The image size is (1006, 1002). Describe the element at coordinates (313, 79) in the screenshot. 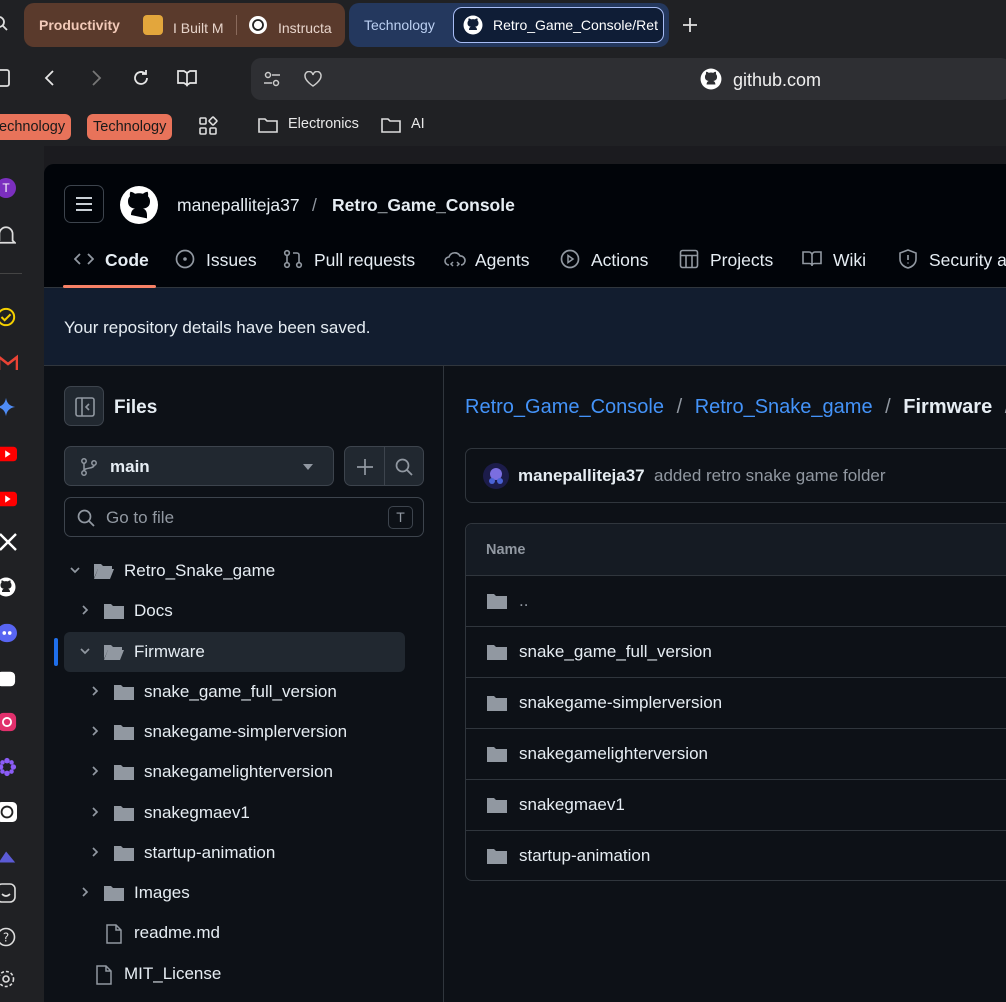

I see `heart-icon` at that location.